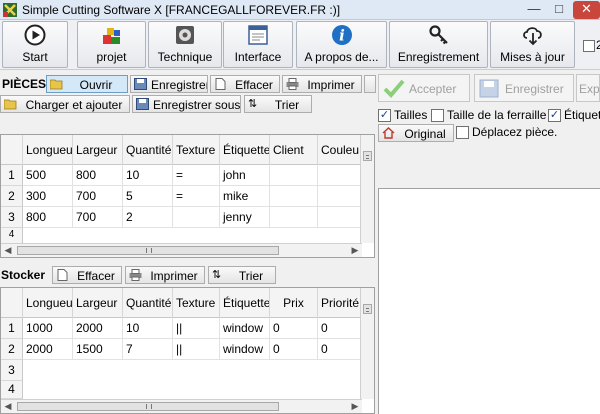 Image resolution: width=600 pixels, height=414 pixels. What do you see at coordinates (181, 328) in the screenshot?
I see `table-row: 1 1000 2000 10 || window 0 0` at bounding box center [181, 328].